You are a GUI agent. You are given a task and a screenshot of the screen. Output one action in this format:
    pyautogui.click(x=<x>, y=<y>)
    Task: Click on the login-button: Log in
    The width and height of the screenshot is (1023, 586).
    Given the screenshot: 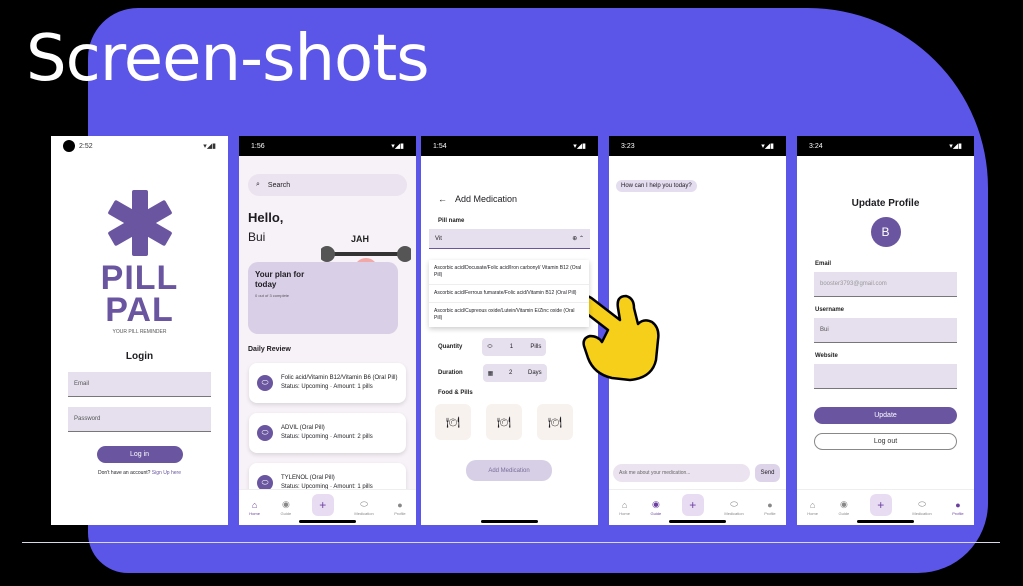 What is the action you would take?
    pyautogui.click(x=139, y=454)
    